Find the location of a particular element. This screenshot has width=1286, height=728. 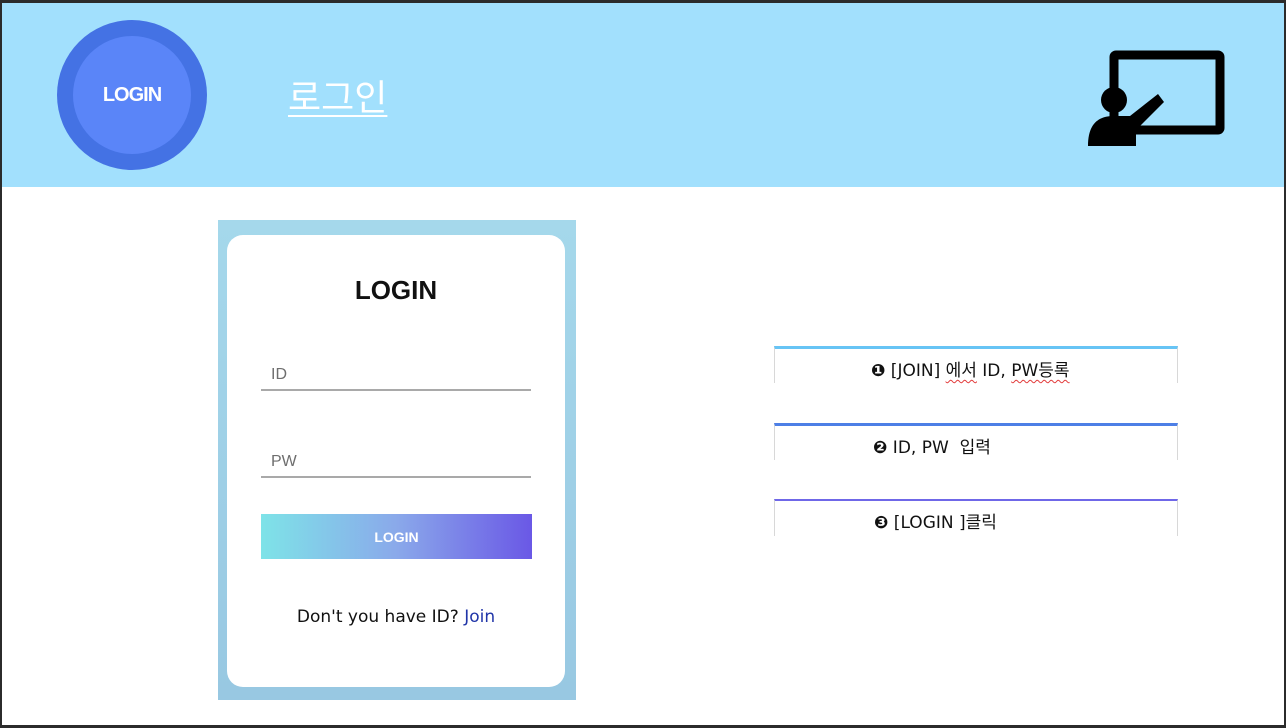

step-2-box: ❷ ID, PW 입력 is located at coordinates (976, 441).